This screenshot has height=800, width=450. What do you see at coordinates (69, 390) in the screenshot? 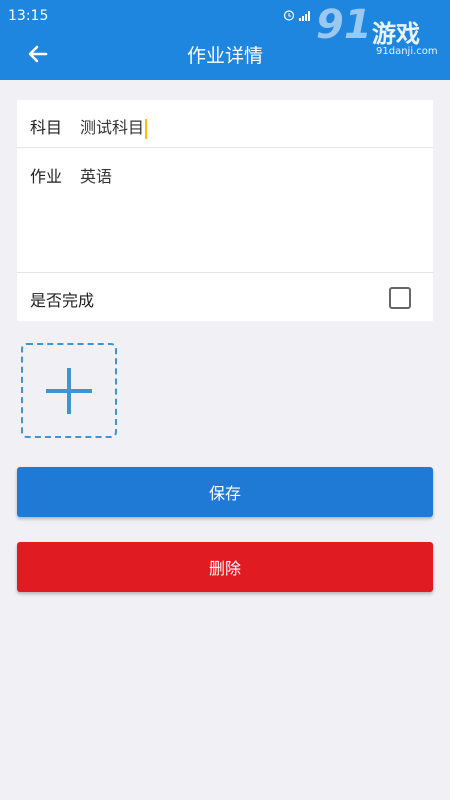
I see `add-photo-button` at bounding box center [69, 390].